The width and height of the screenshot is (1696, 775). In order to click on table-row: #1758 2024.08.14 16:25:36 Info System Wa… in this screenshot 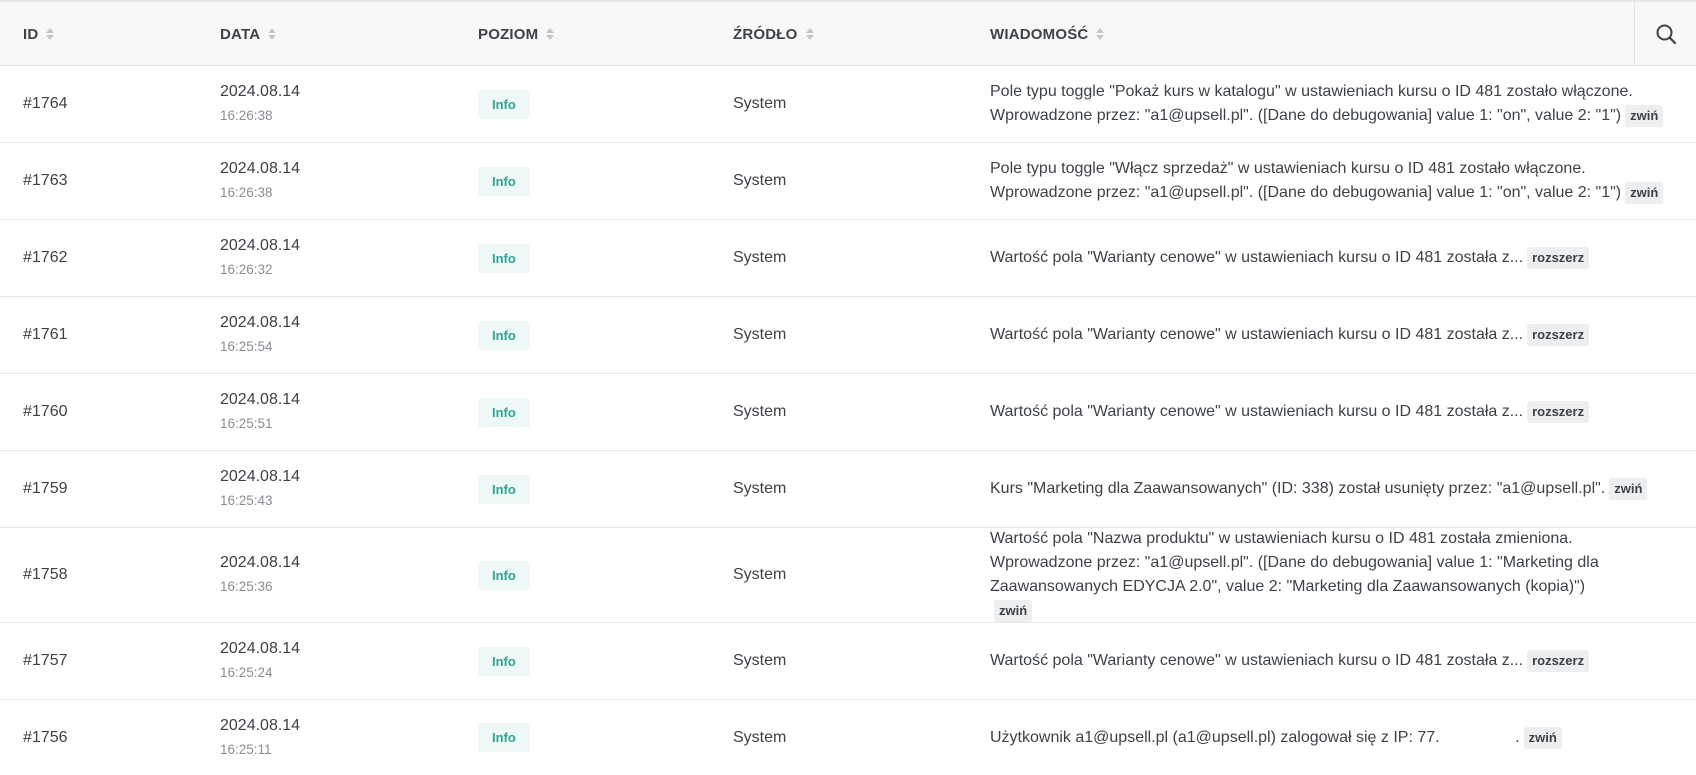, I will do `click(848, 575)`.